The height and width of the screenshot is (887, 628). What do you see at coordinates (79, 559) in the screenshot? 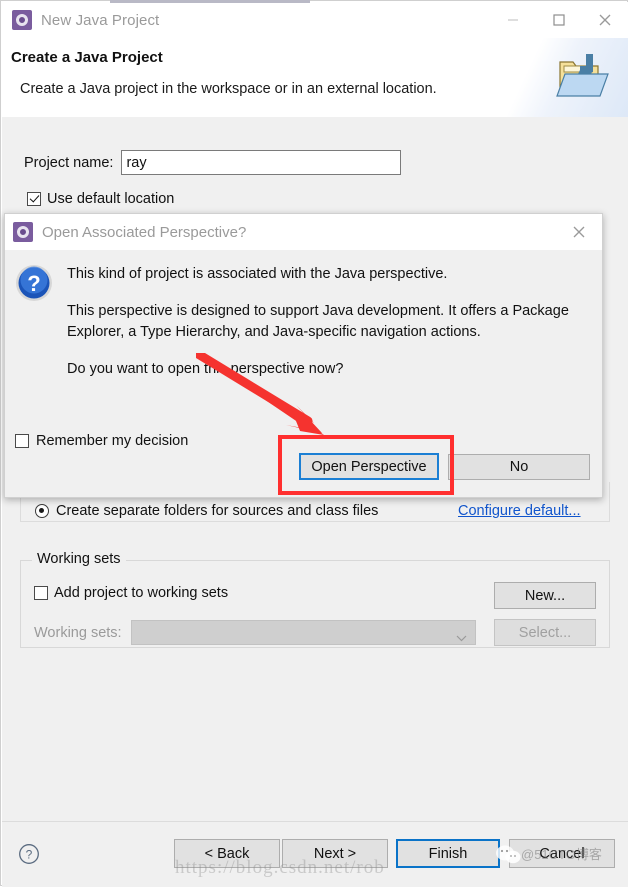
I see `working-sets-group-label: Working sets` at bounding box center [79, 559].